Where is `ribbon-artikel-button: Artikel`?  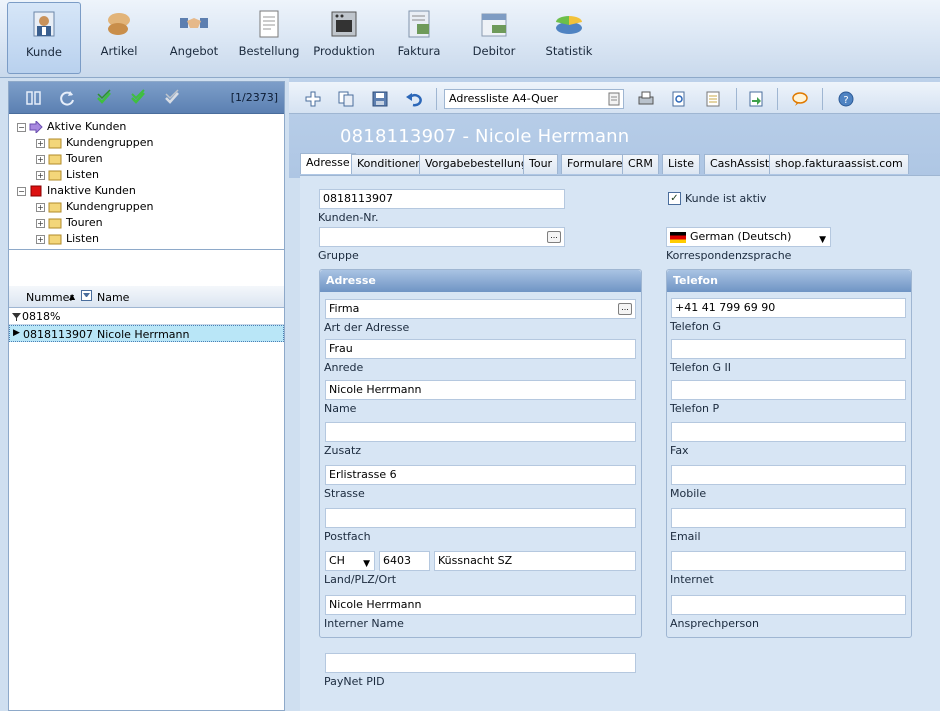
ribbon-artikel-button: Artikel is located at coordinates (119, 38).